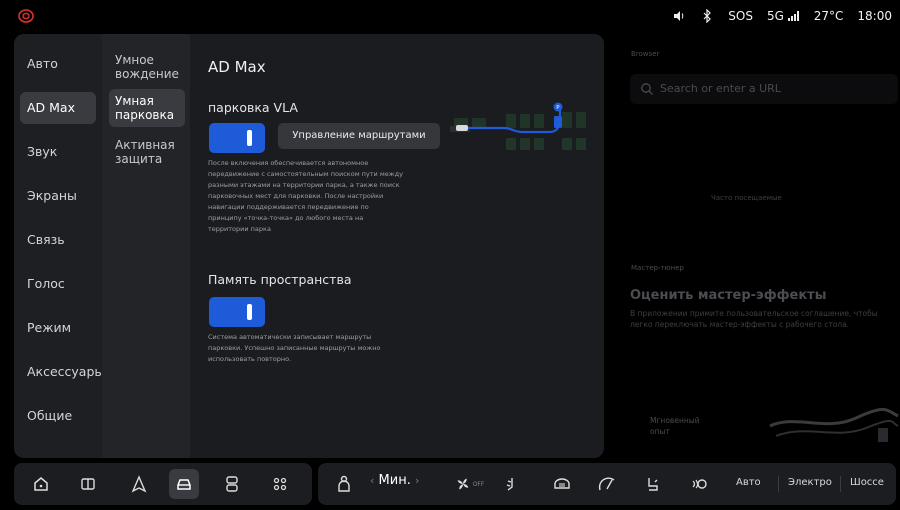 This screenshot has height=510, width=900. What do you see at coordinates (680, 426) in the screenshot?
I see `instant-experience-label: Мгновенный опыт` at bounding box center [680, 426].